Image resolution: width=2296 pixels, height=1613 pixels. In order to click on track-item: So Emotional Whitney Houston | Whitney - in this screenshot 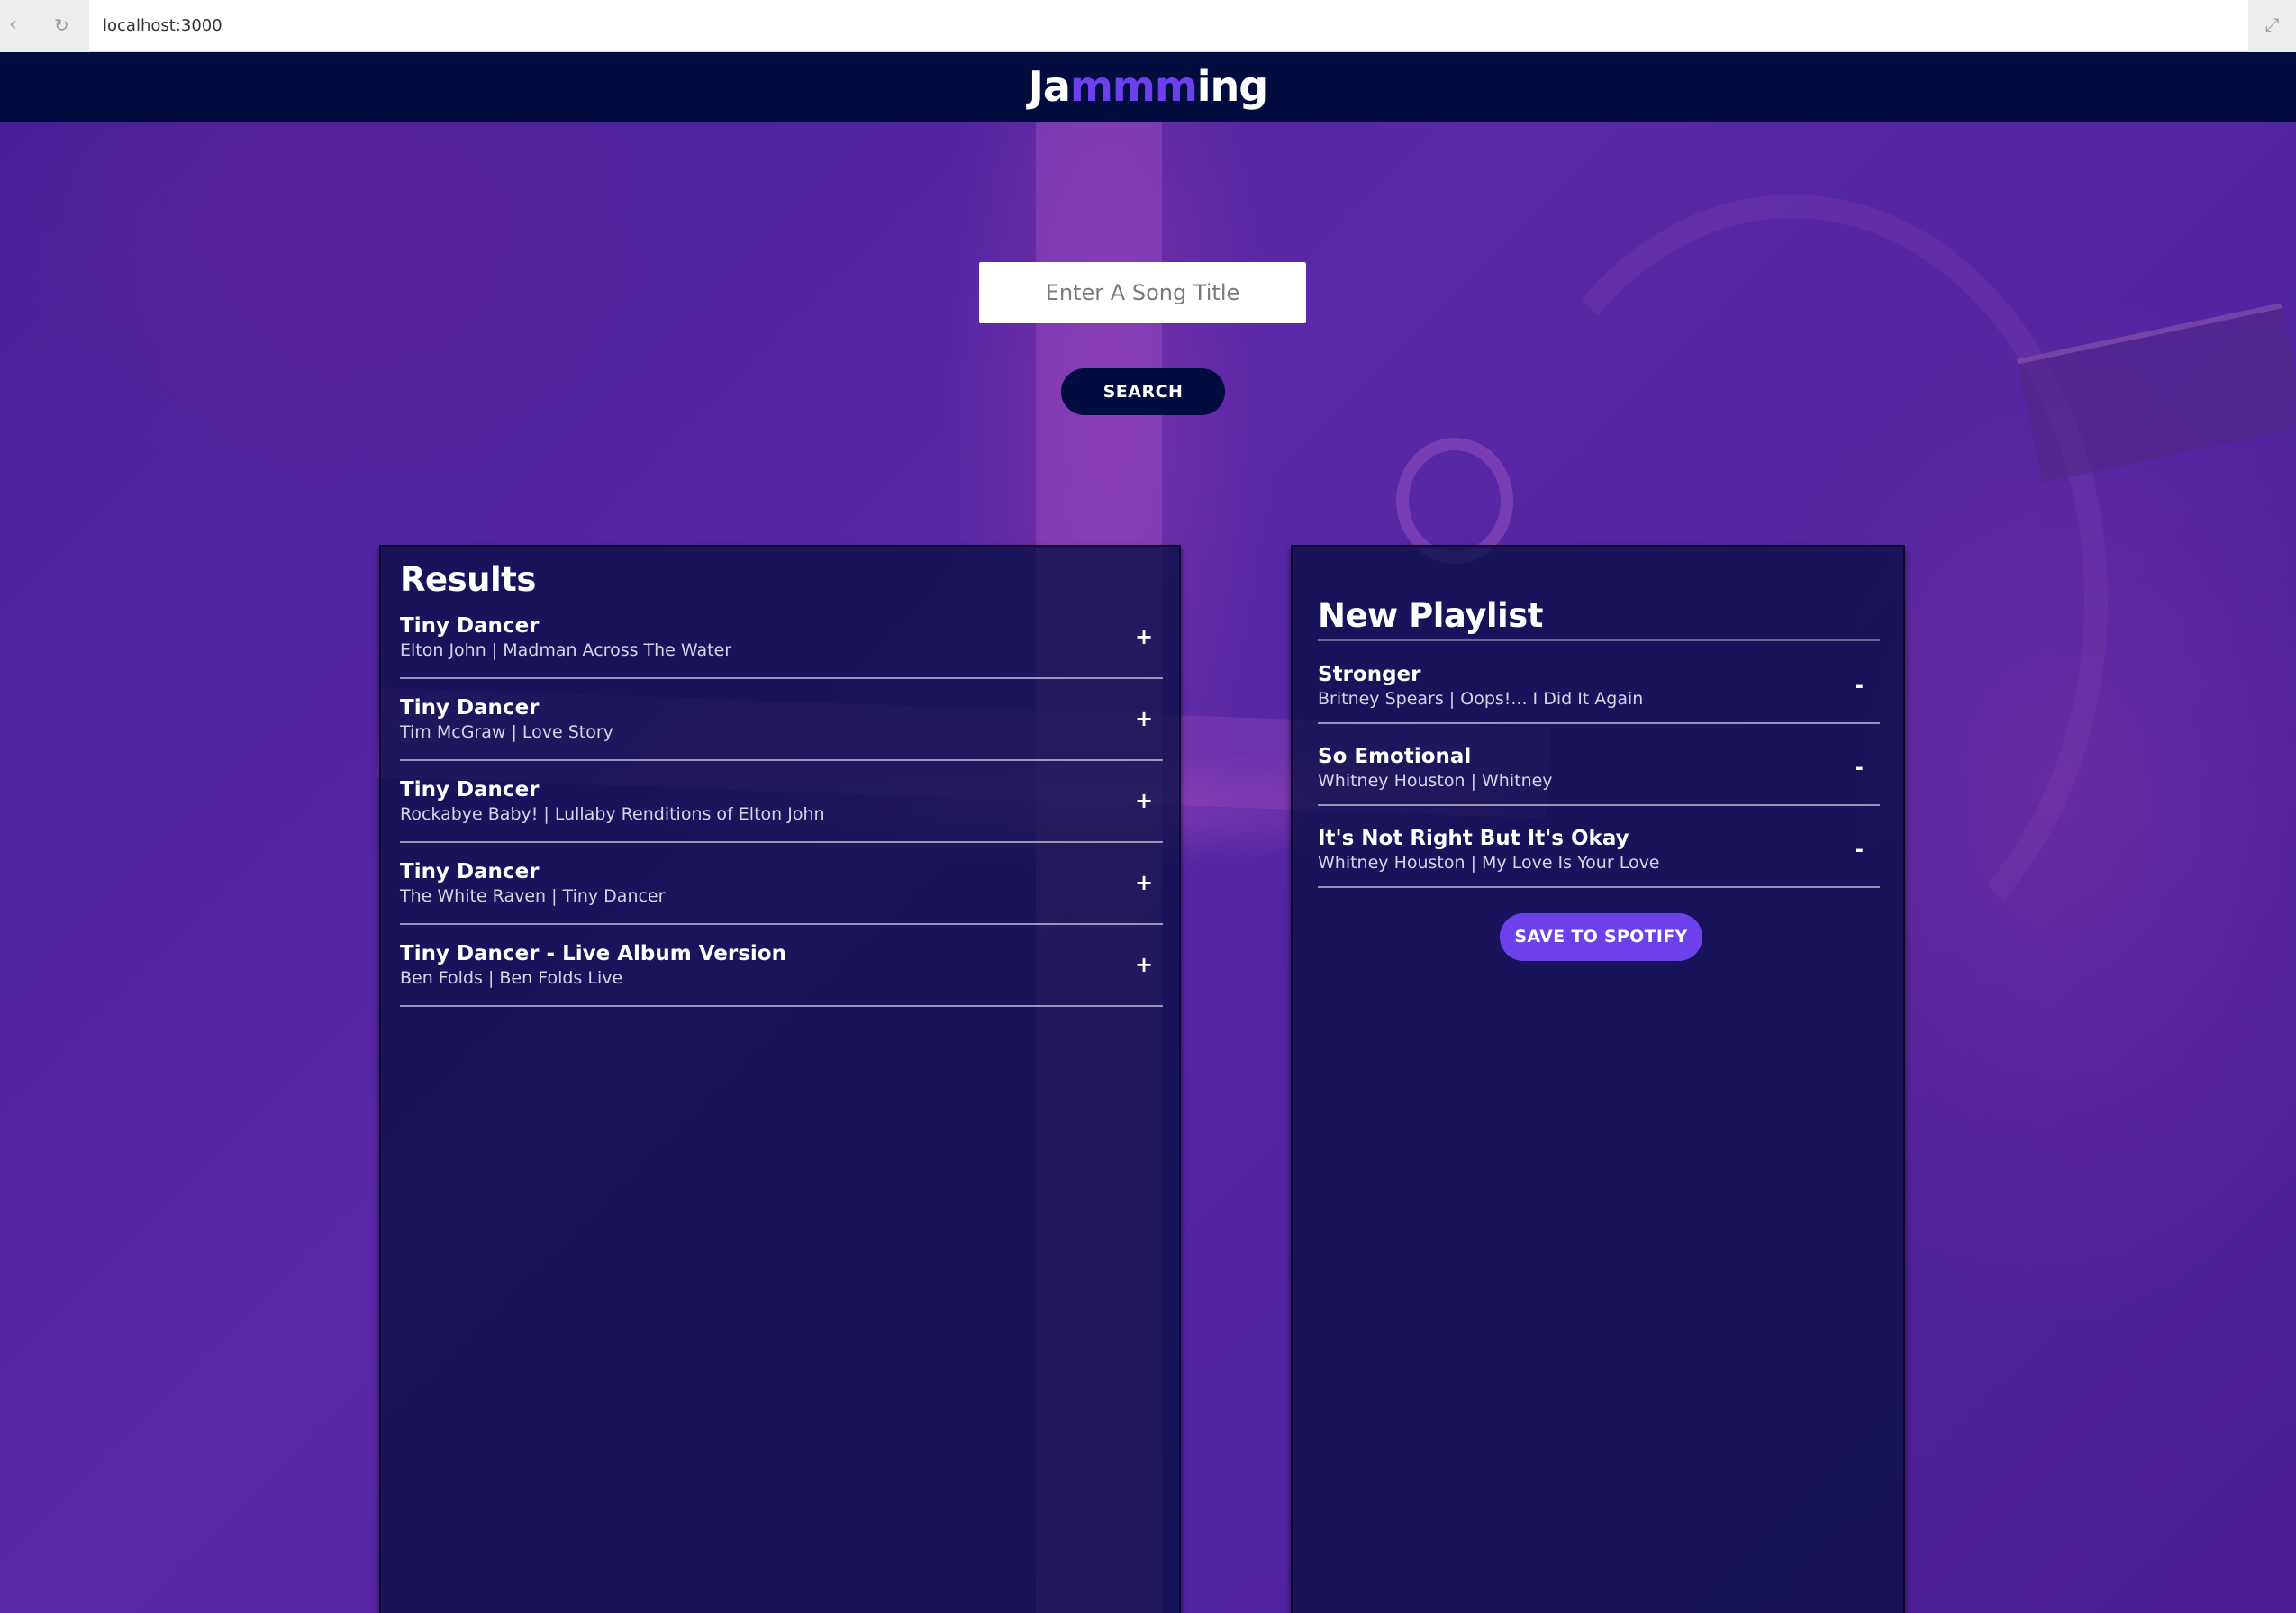, I will do `click(1599, 765)`.